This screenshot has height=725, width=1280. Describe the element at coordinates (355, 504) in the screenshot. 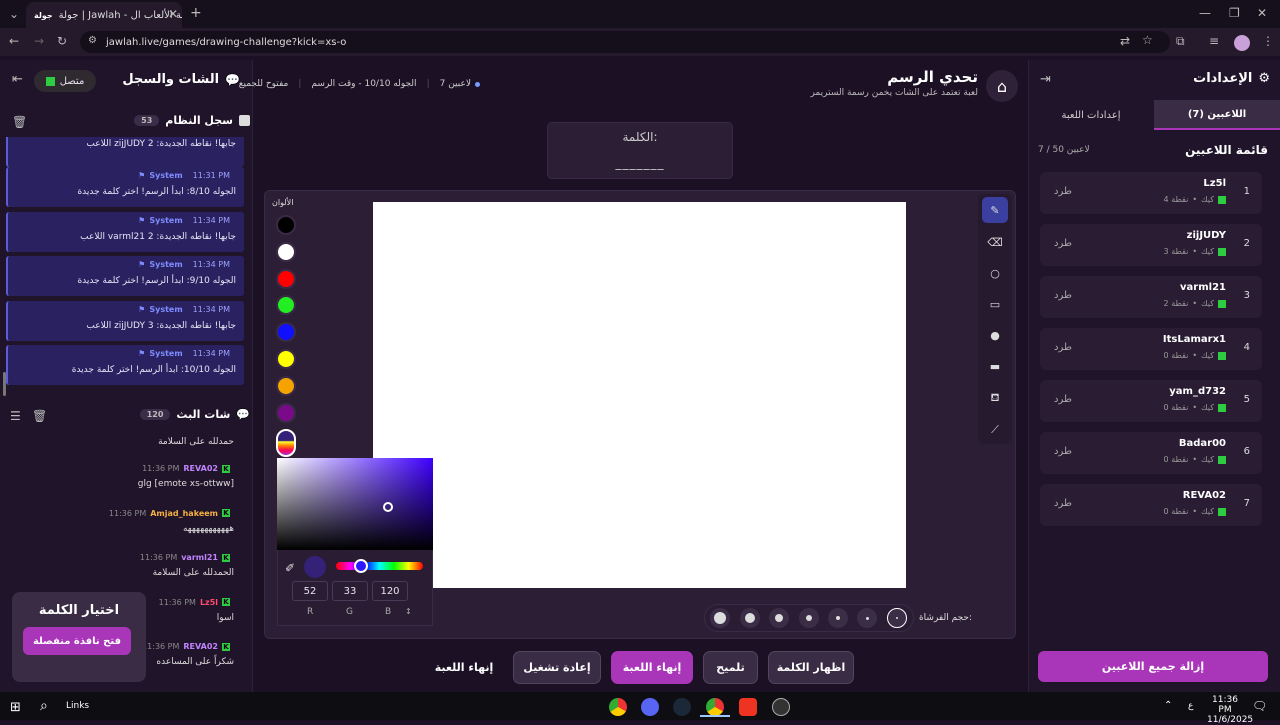

I see `saturation-area` at that location.